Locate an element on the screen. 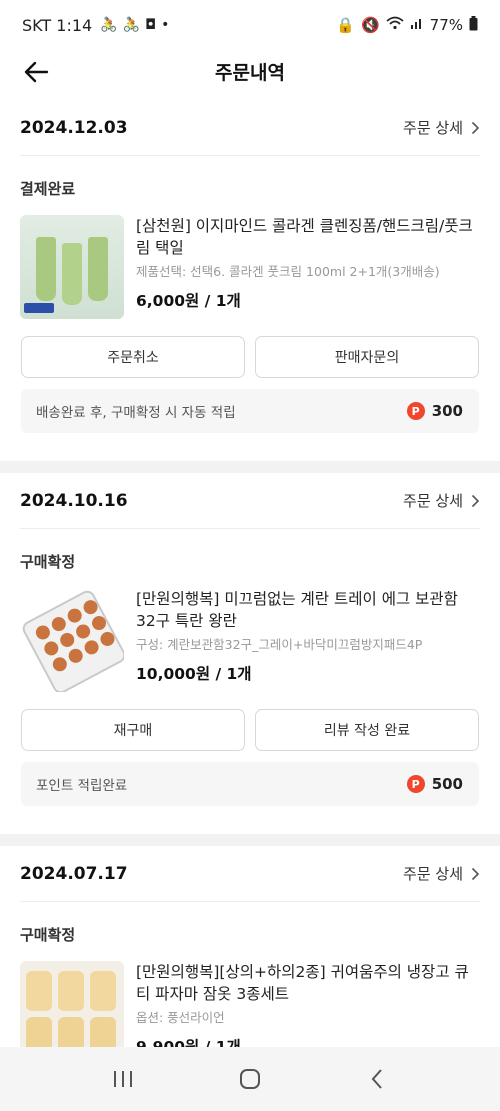 Image resolution: width=500 pixels, height=1111 pixels. status-bar: SKT 1:14 🚴 🚴 ◘ • 🔒 🔇 77% is located at coordinates (250, 25).